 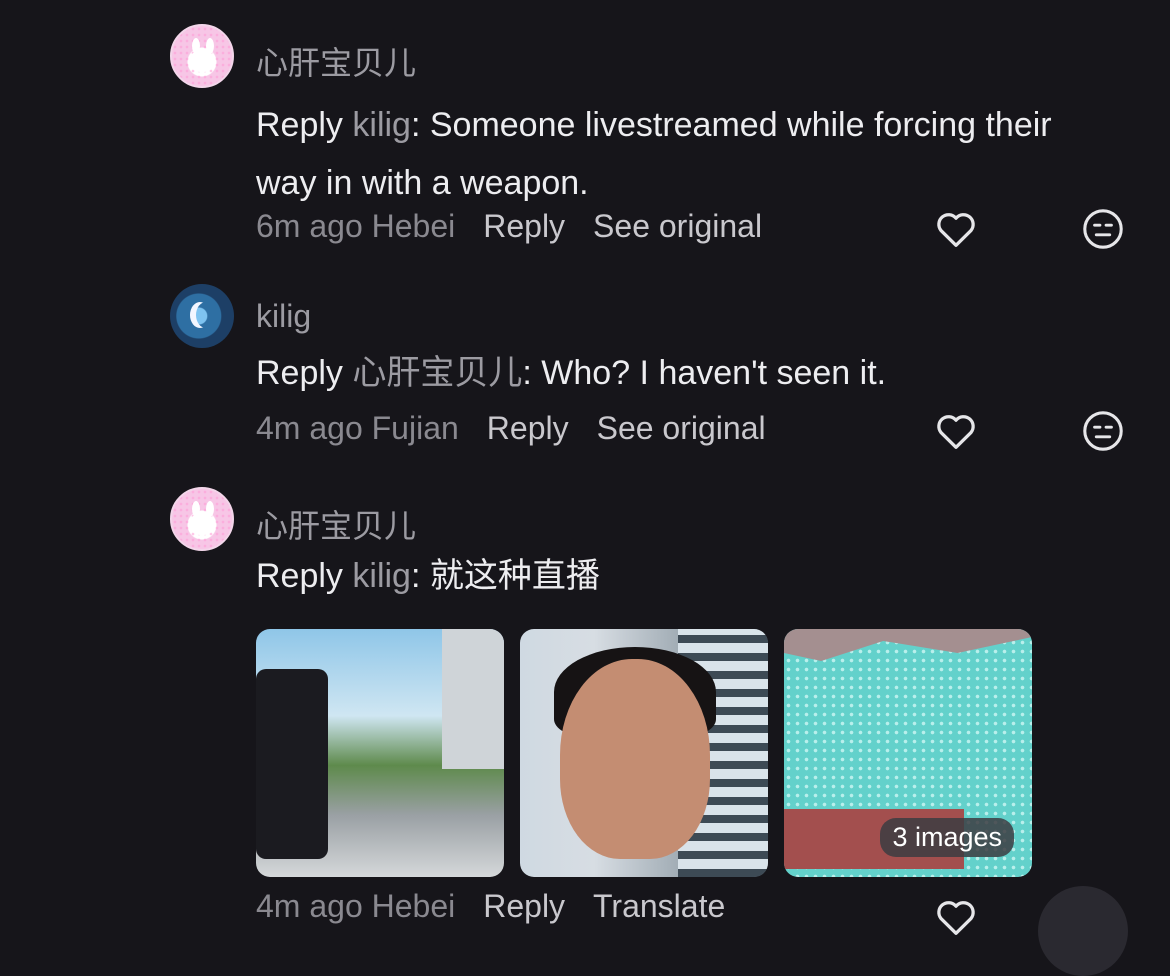 I want to click on location: Fujian, so click(x=415, y=428).